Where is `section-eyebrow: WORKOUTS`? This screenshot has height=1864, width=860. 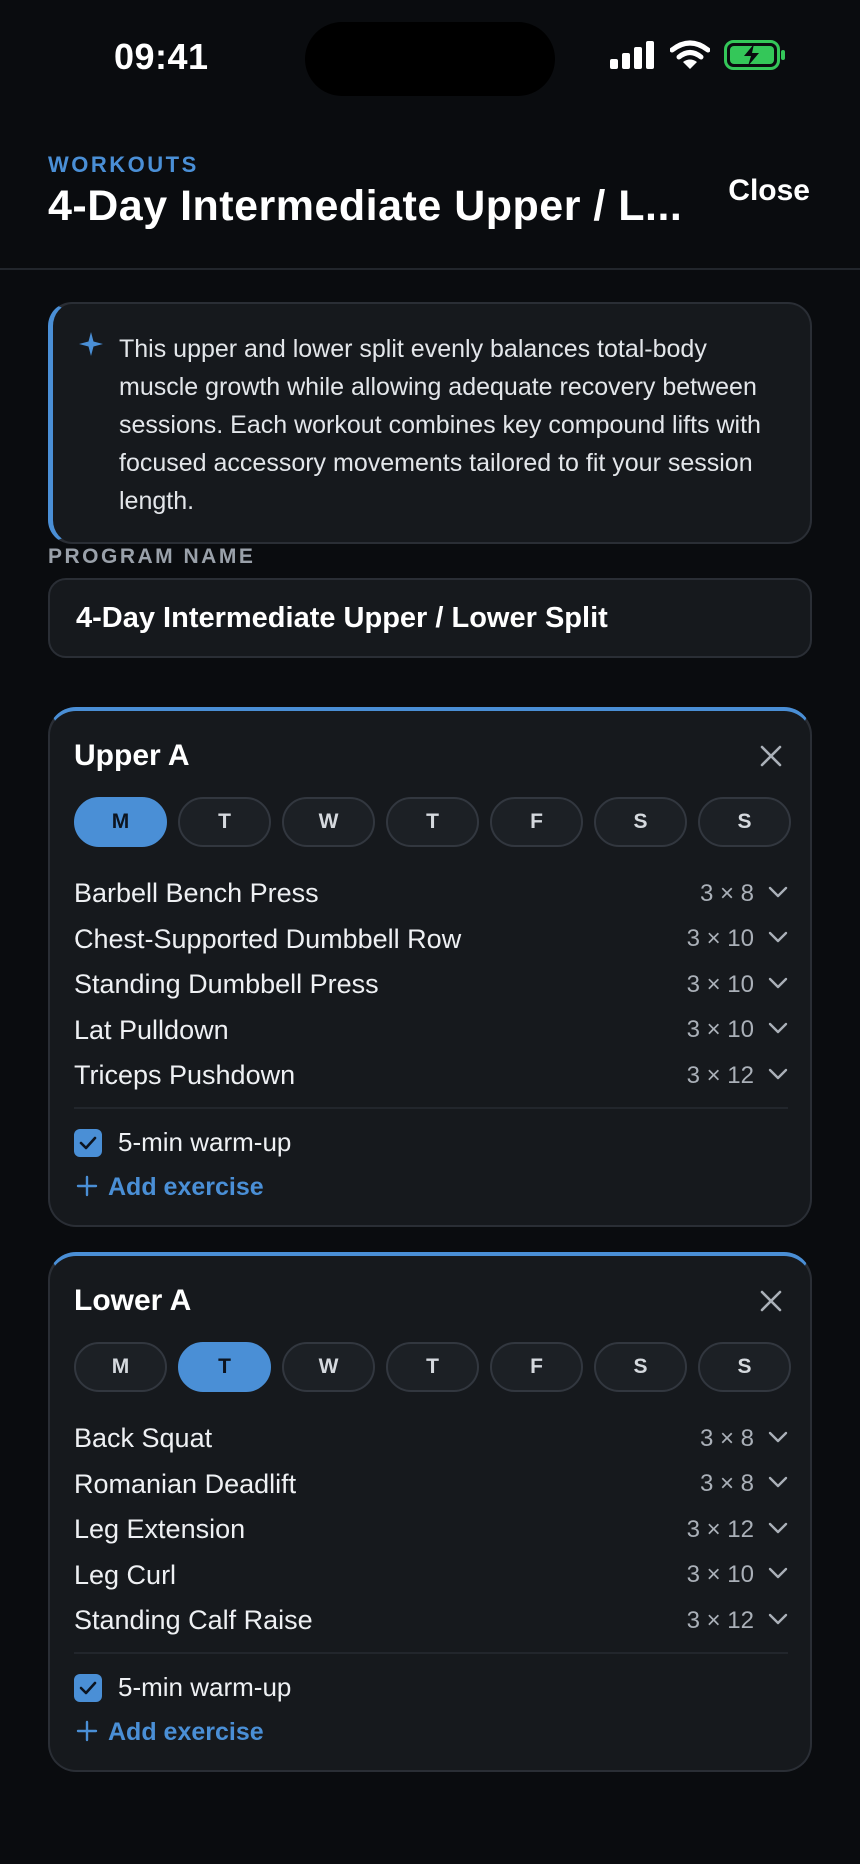
section-eyebrow: WORKOUTS is located at coordinates (123, 164).